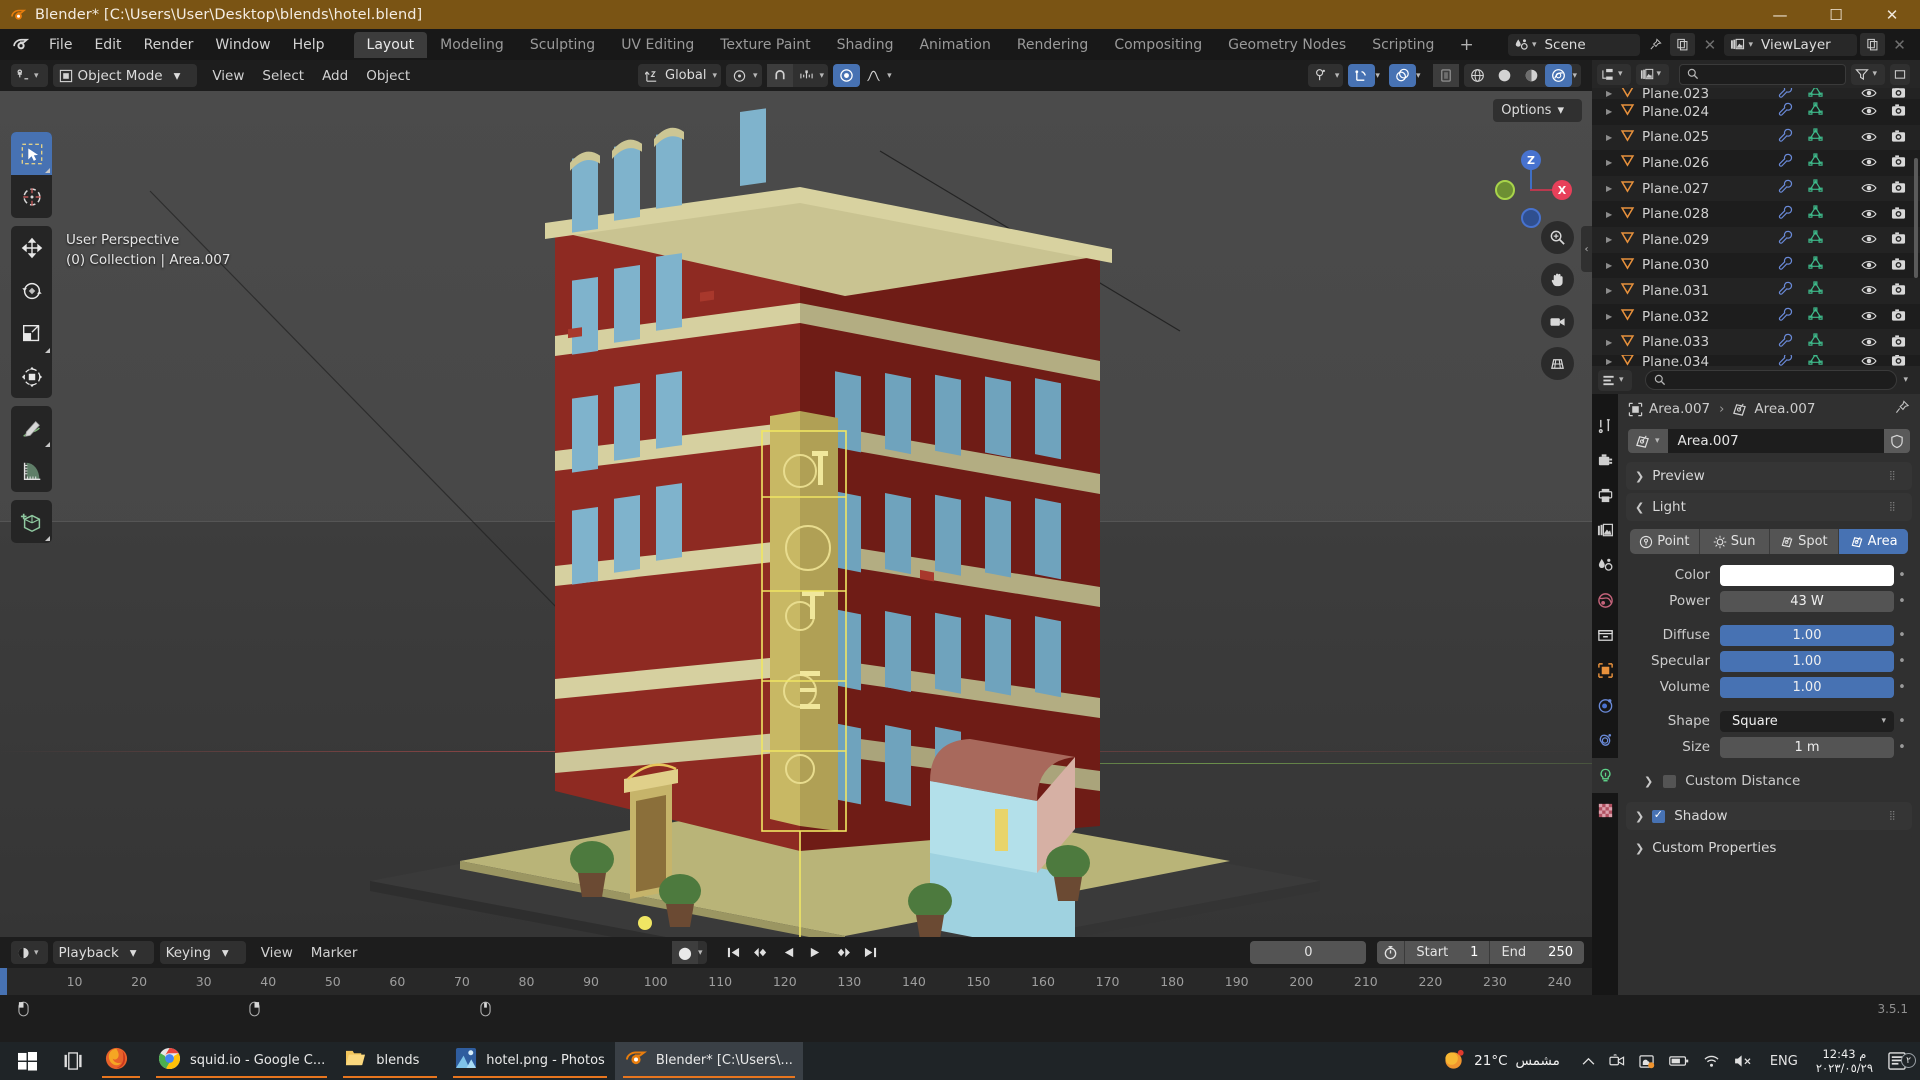 The height and width of the screenshot is (1080, 1920). What do you see at coordinates (1805, 541) in the screenshot?
I see `light-type-spot: Spot` at bounding box center [1805, 541].